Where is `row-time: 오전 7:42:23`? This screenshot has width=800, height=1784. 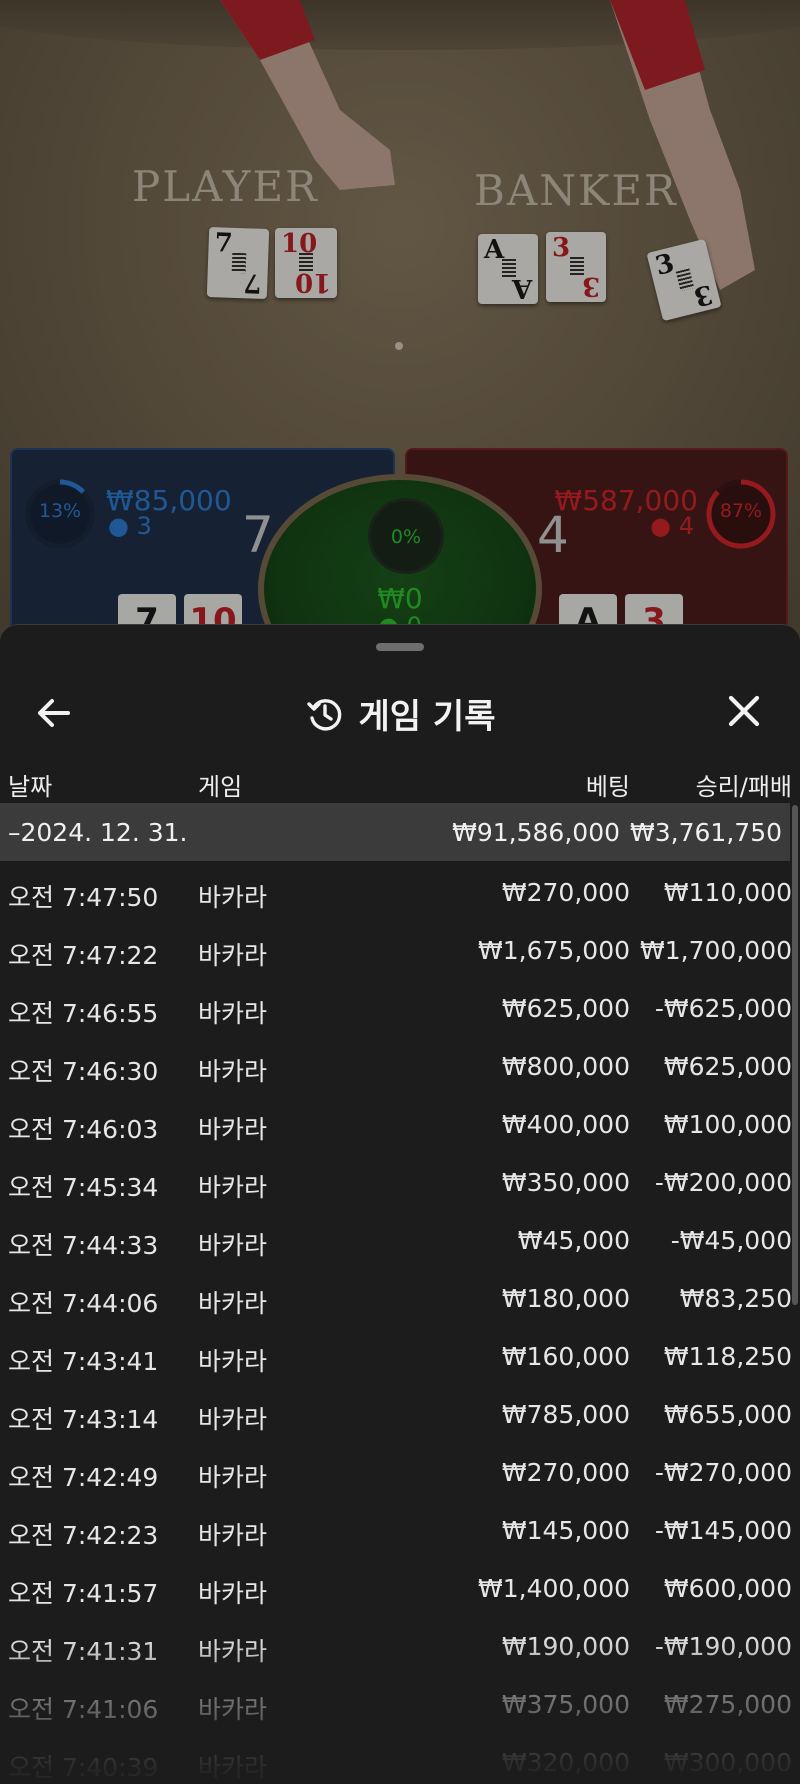
row-time: 오전 7:42:23 is located at coordinates (83, 1535).